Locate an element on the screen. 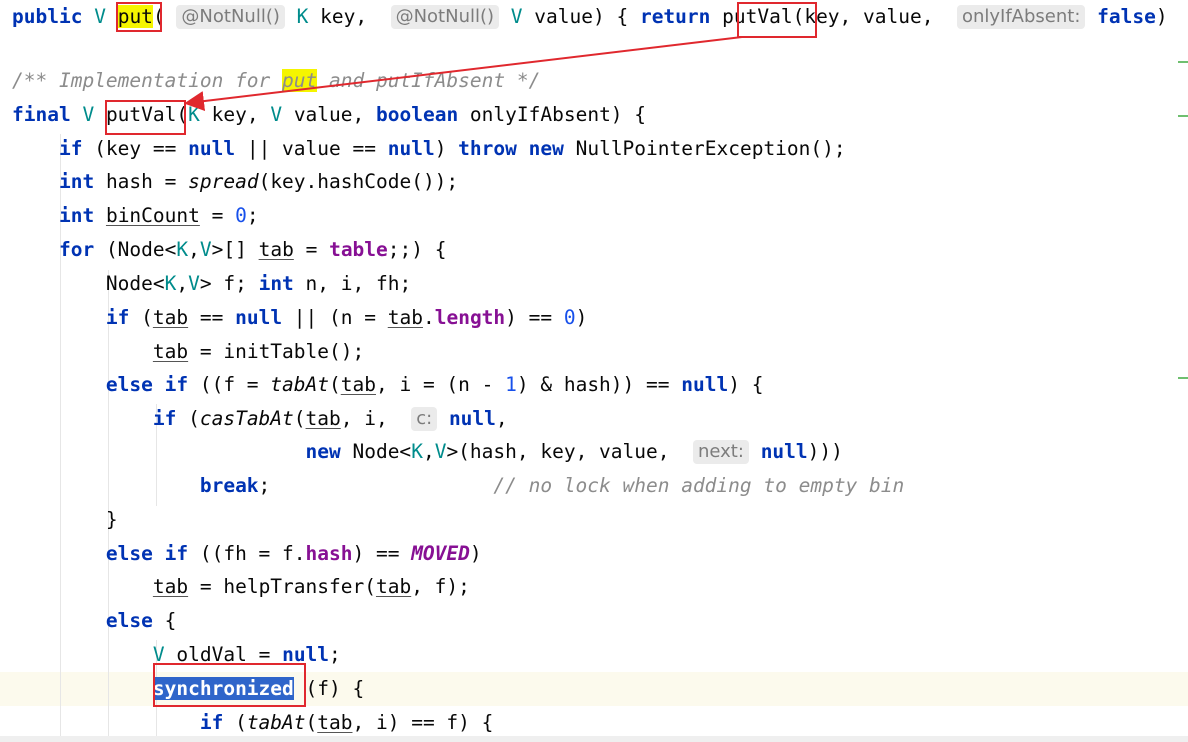 The image size is (1188, 742). code-line-hash: int hash = spread(key.hashCode()); is located at coordinates (235, 182).